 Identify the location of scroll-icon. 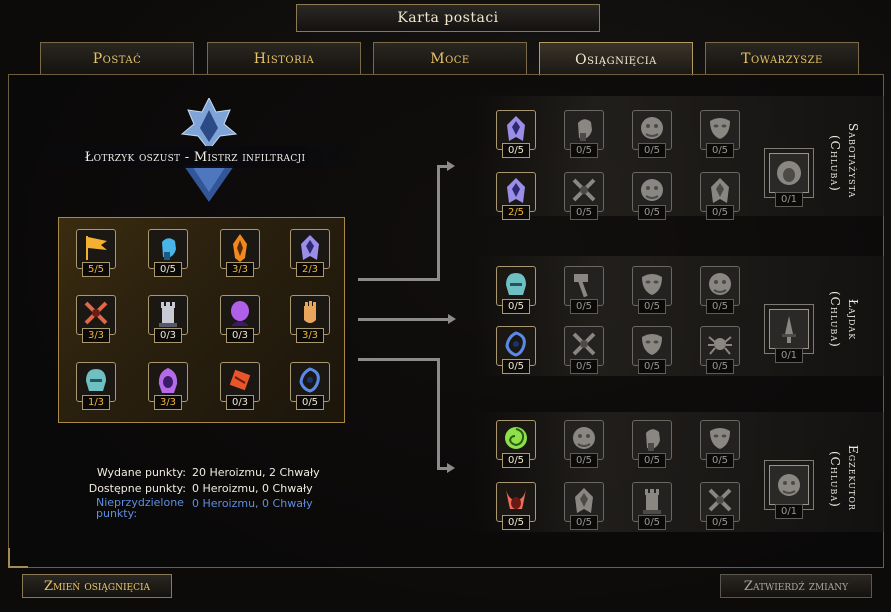
(240, 382).